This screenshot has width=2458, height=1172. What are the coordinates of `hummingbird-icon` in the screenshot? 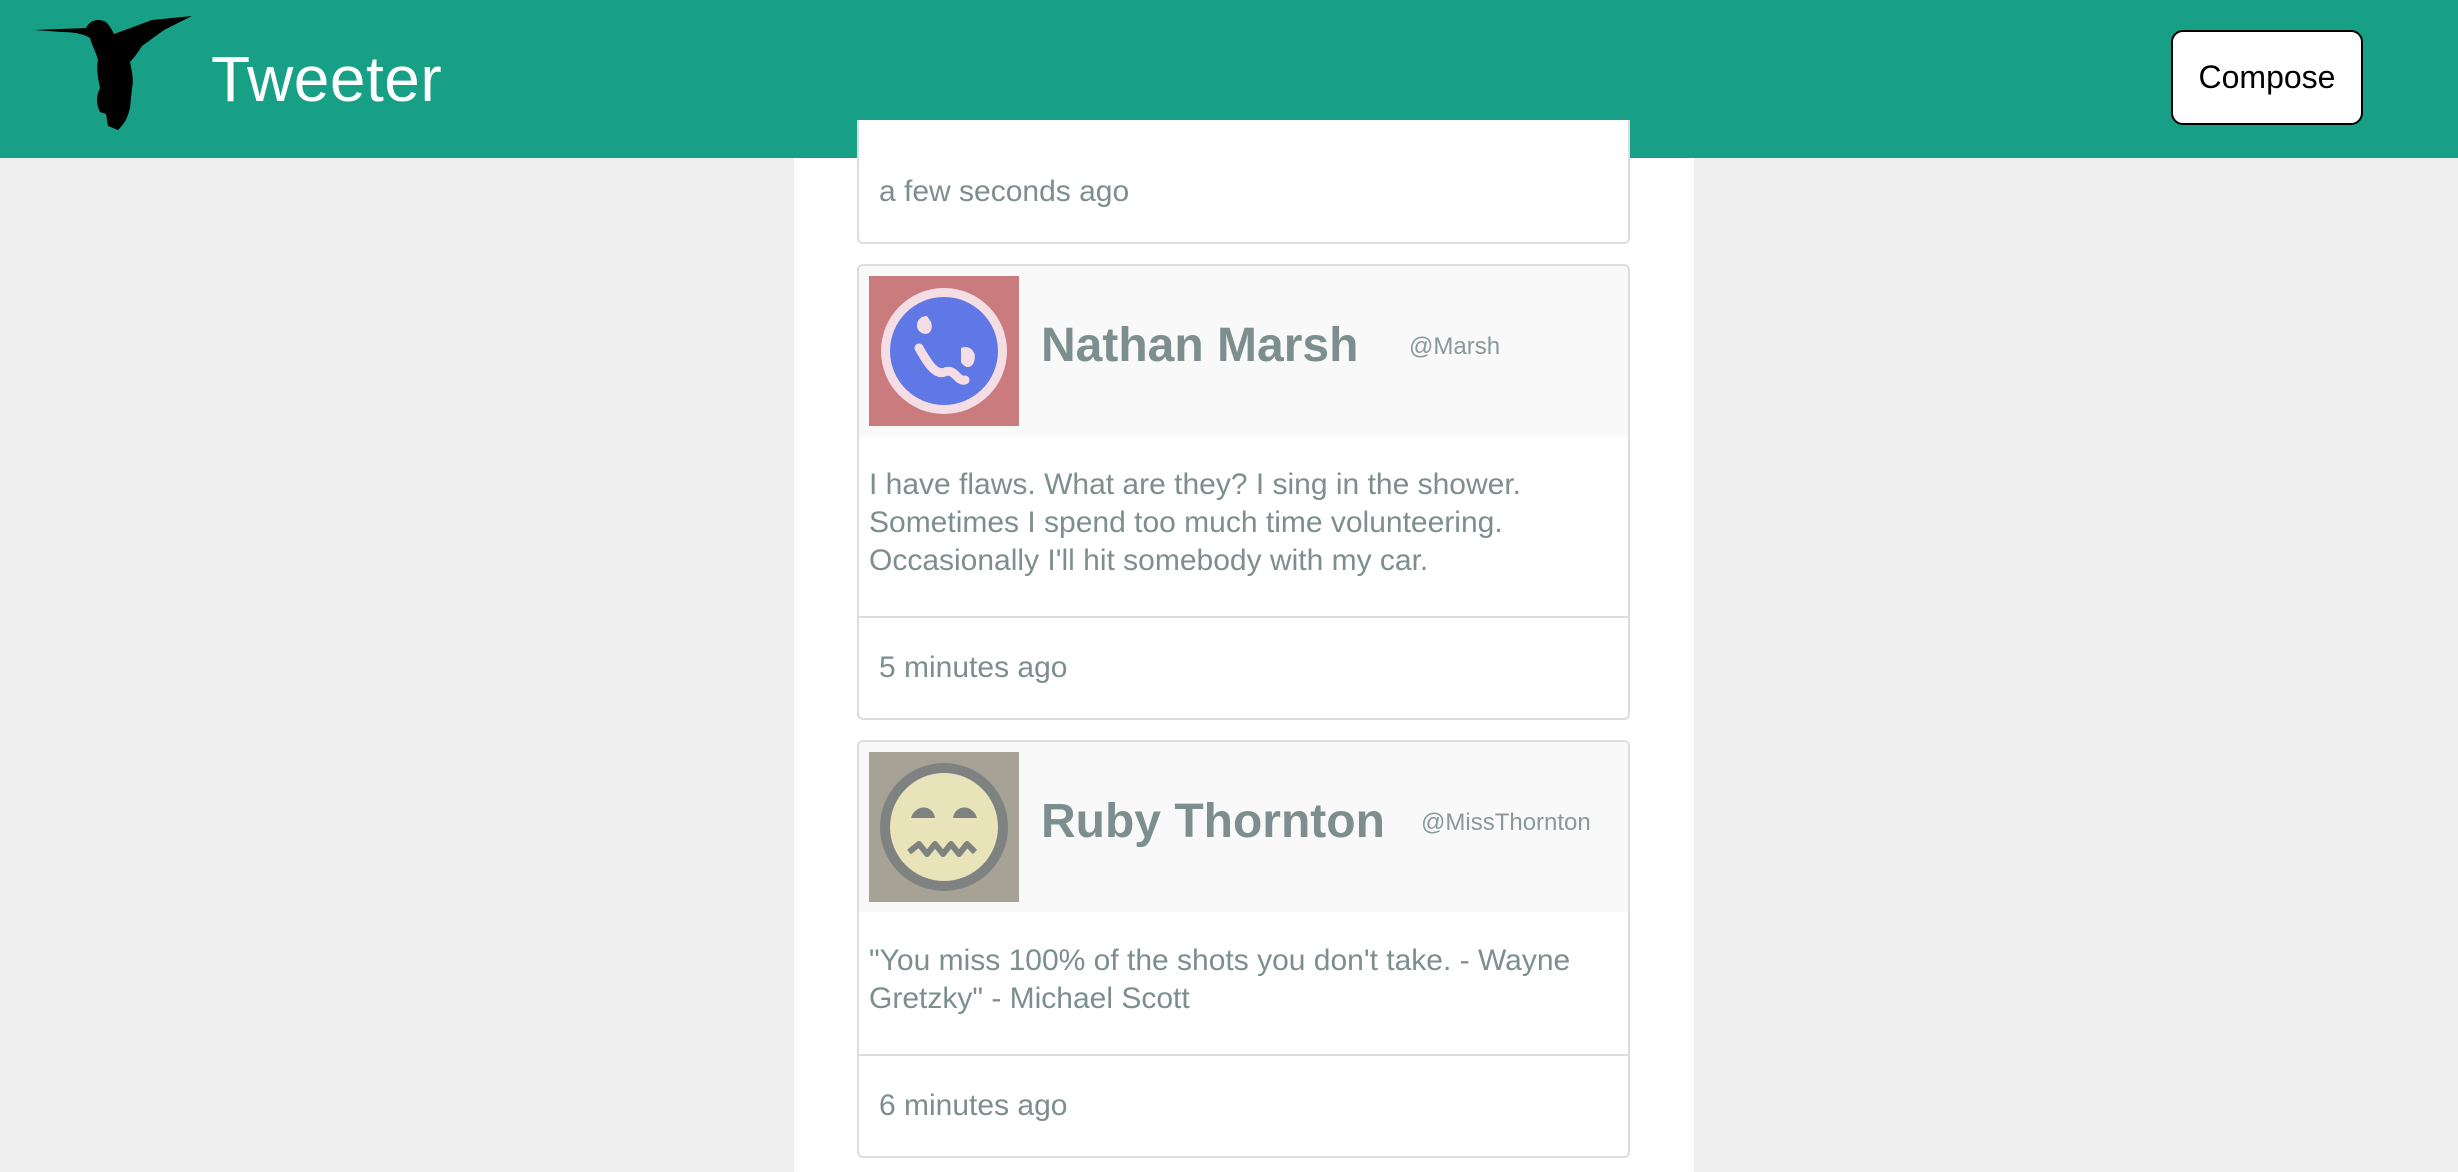 It's located at (113, 73).